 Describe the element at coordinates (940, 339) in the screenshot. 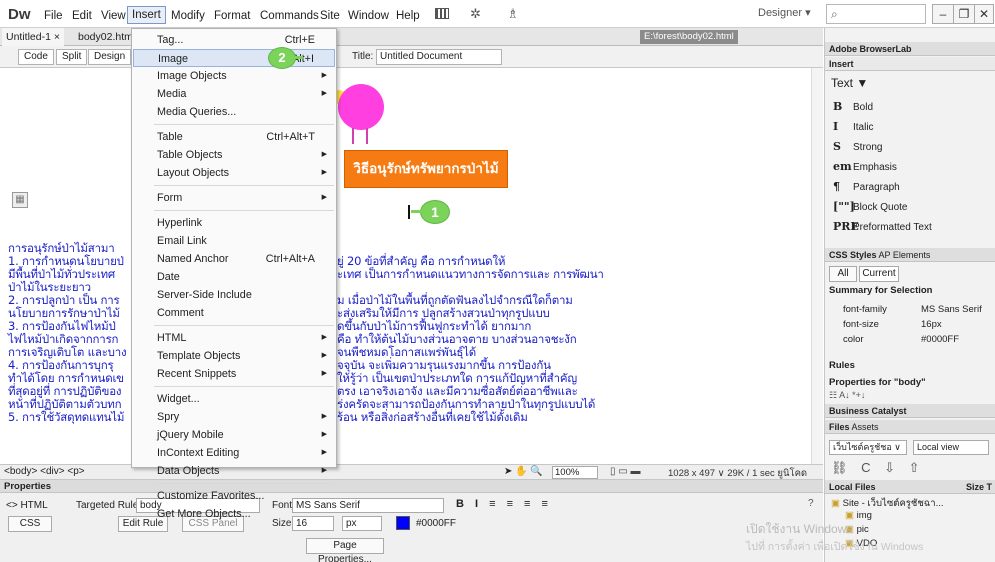

I see `summary-property-value: #0000FF` at that location.